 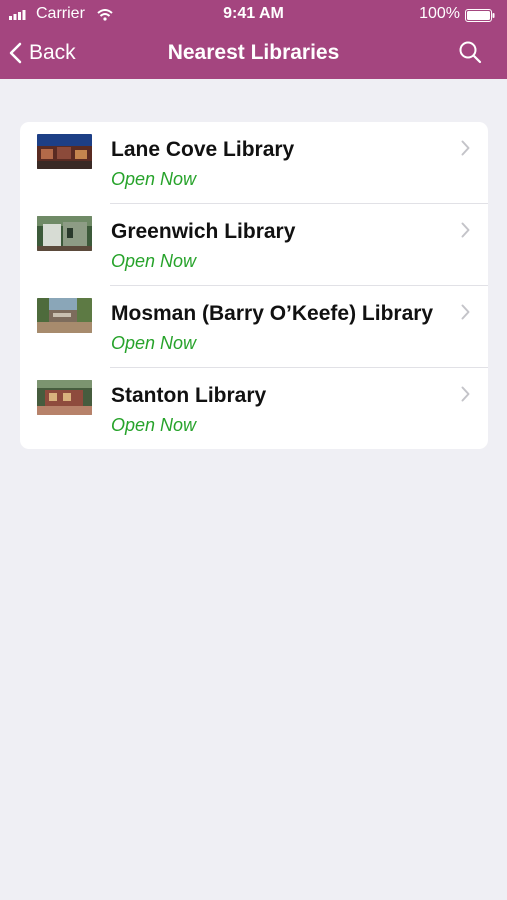 What do you see at coordinates (254, 245) in the screenshot?
I see `list-item: Greenwich Library Open Now` at bounding box center [254, 245].